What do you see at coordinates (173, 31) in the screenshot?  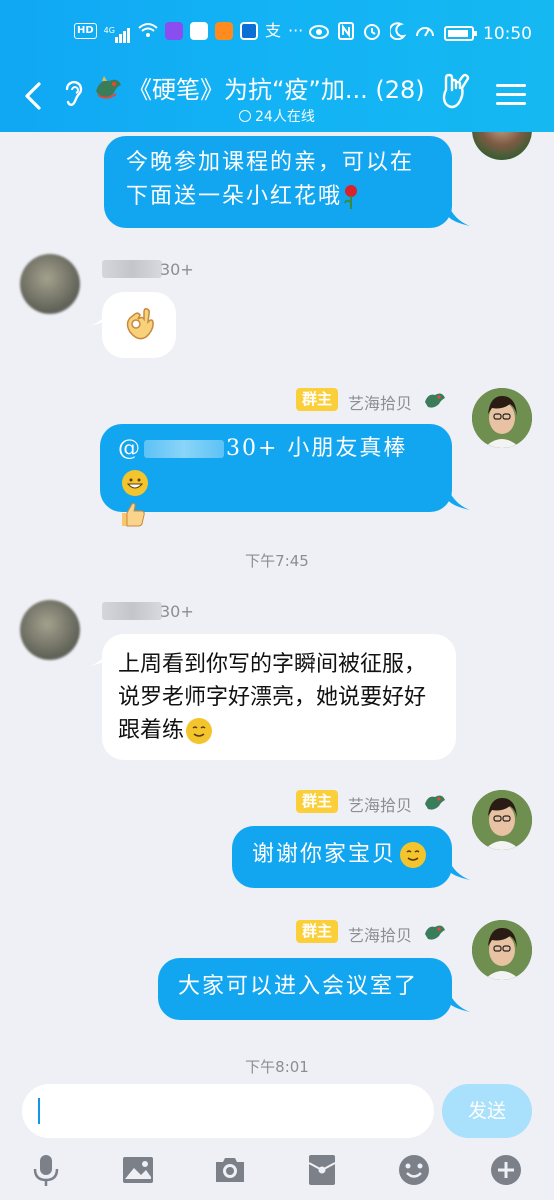 I see `video-app-icon` at bounding box center [173, 31].